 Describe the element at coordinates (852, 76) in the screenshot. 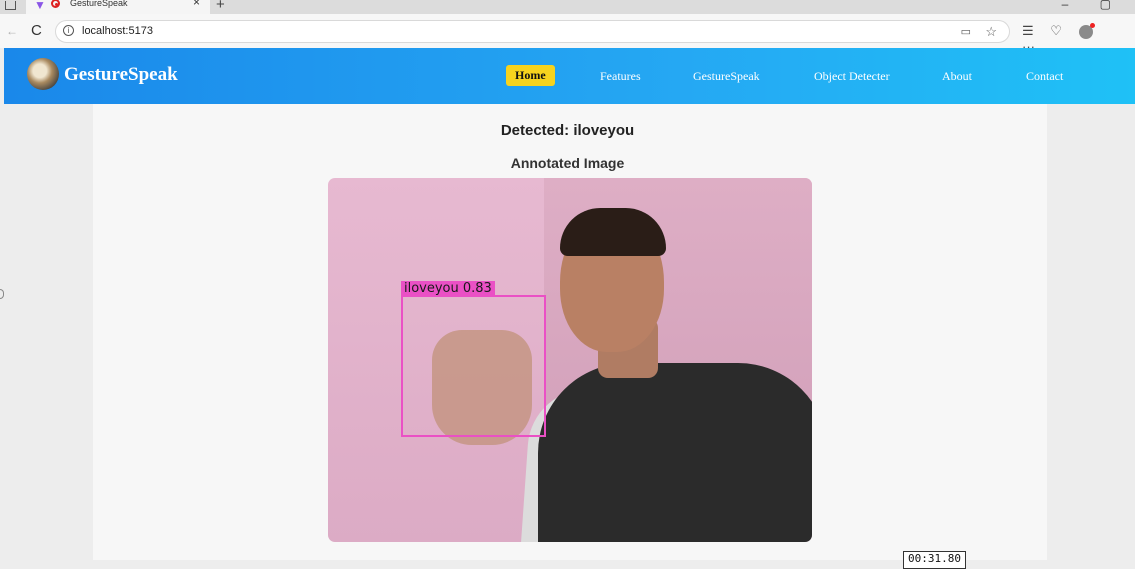

I see `nav-object-detecter: Object Detecter` at that location.